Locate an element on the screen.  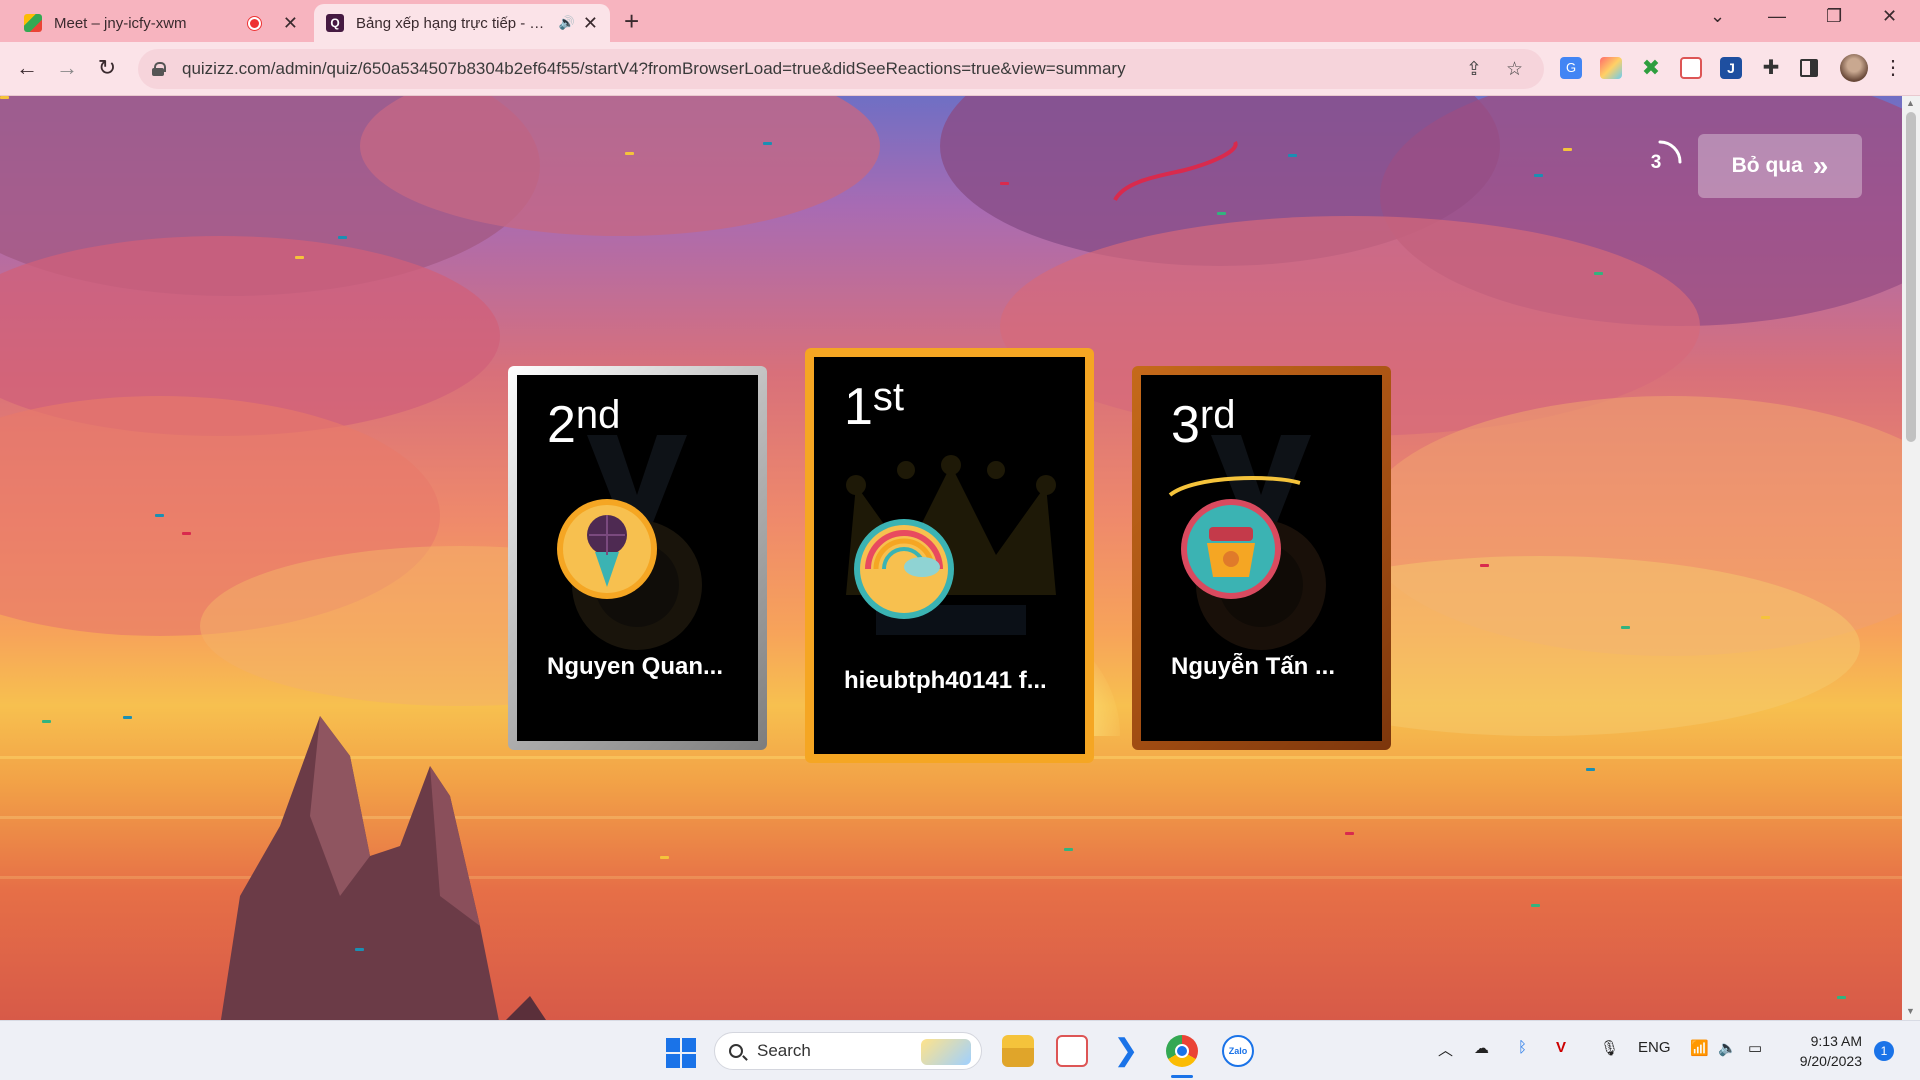
system-clock: 9:13 AM 9/20/2023 is located at coordinates (1822, 1051).